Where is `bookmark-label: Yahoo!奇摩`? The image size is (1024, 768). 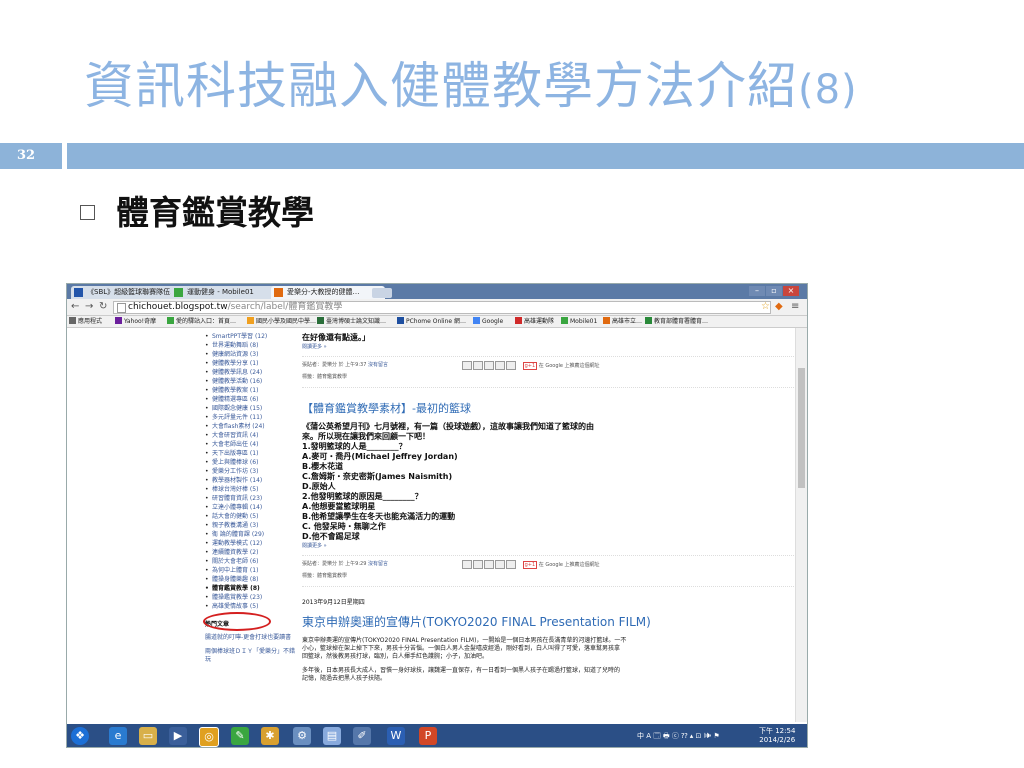
bookmark-label: Yahoo!奇摩 is located at coordinates (140, 321).